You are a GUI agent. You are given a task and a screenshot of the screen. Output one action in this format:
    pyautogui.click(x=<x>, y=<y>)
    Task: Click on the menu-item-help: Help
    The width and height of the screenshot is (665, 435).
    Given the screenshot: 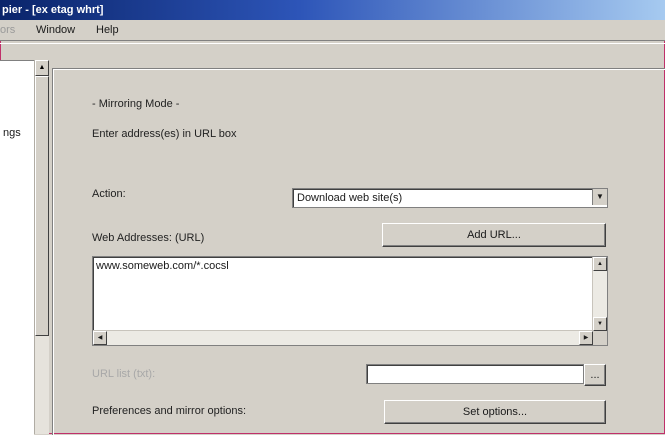 What is the action you would take?
    pyautogui.click(x=107, y=30)
    